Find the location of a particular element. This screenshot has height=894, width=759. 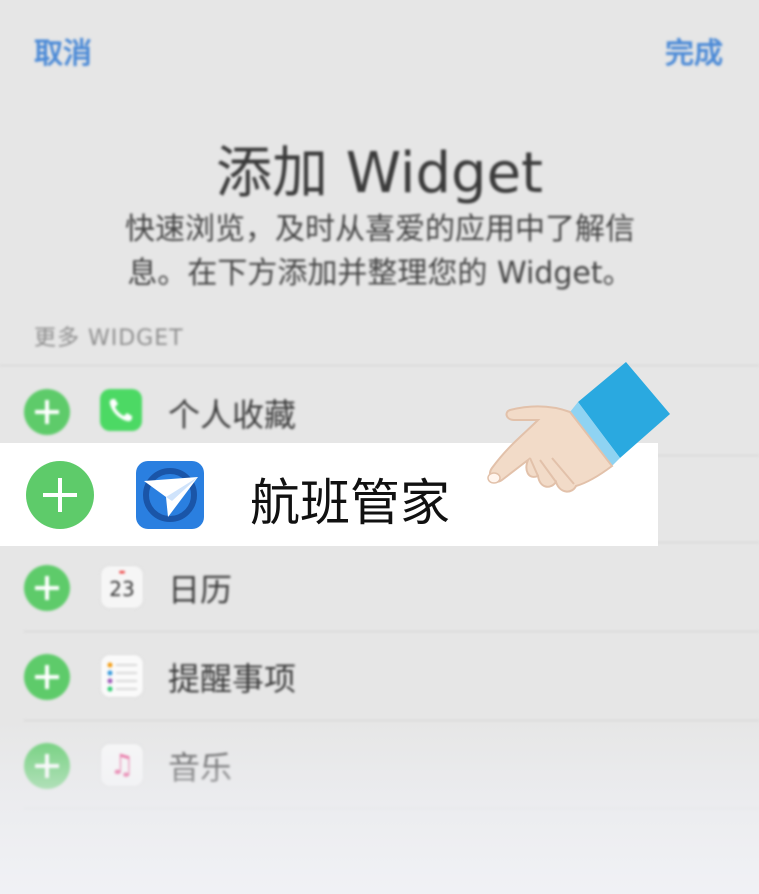

done-button: 完成 is located at coordinates (694, 51).